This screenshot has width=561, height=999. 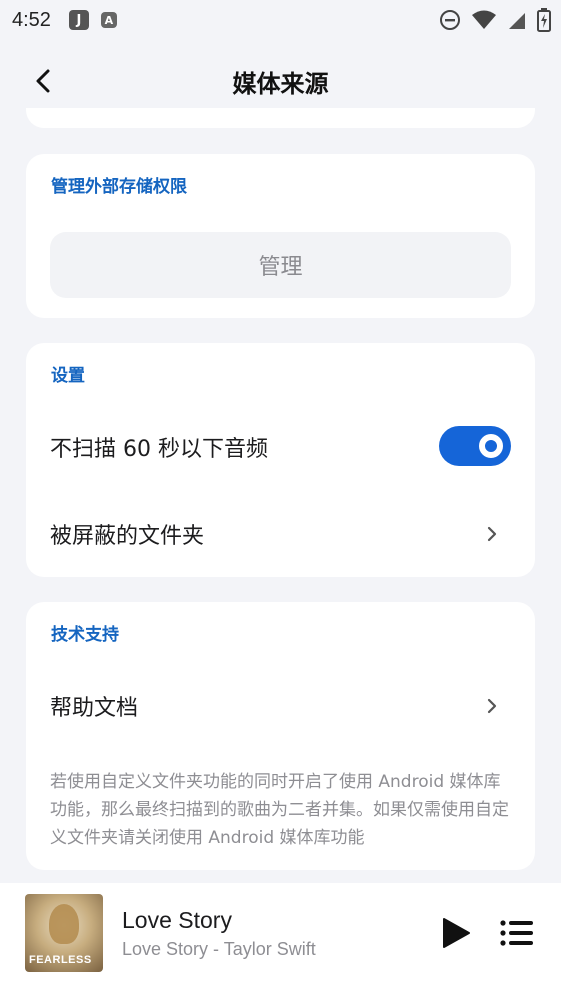 I want to click on wifi-icon, so click(x=484, y=19).